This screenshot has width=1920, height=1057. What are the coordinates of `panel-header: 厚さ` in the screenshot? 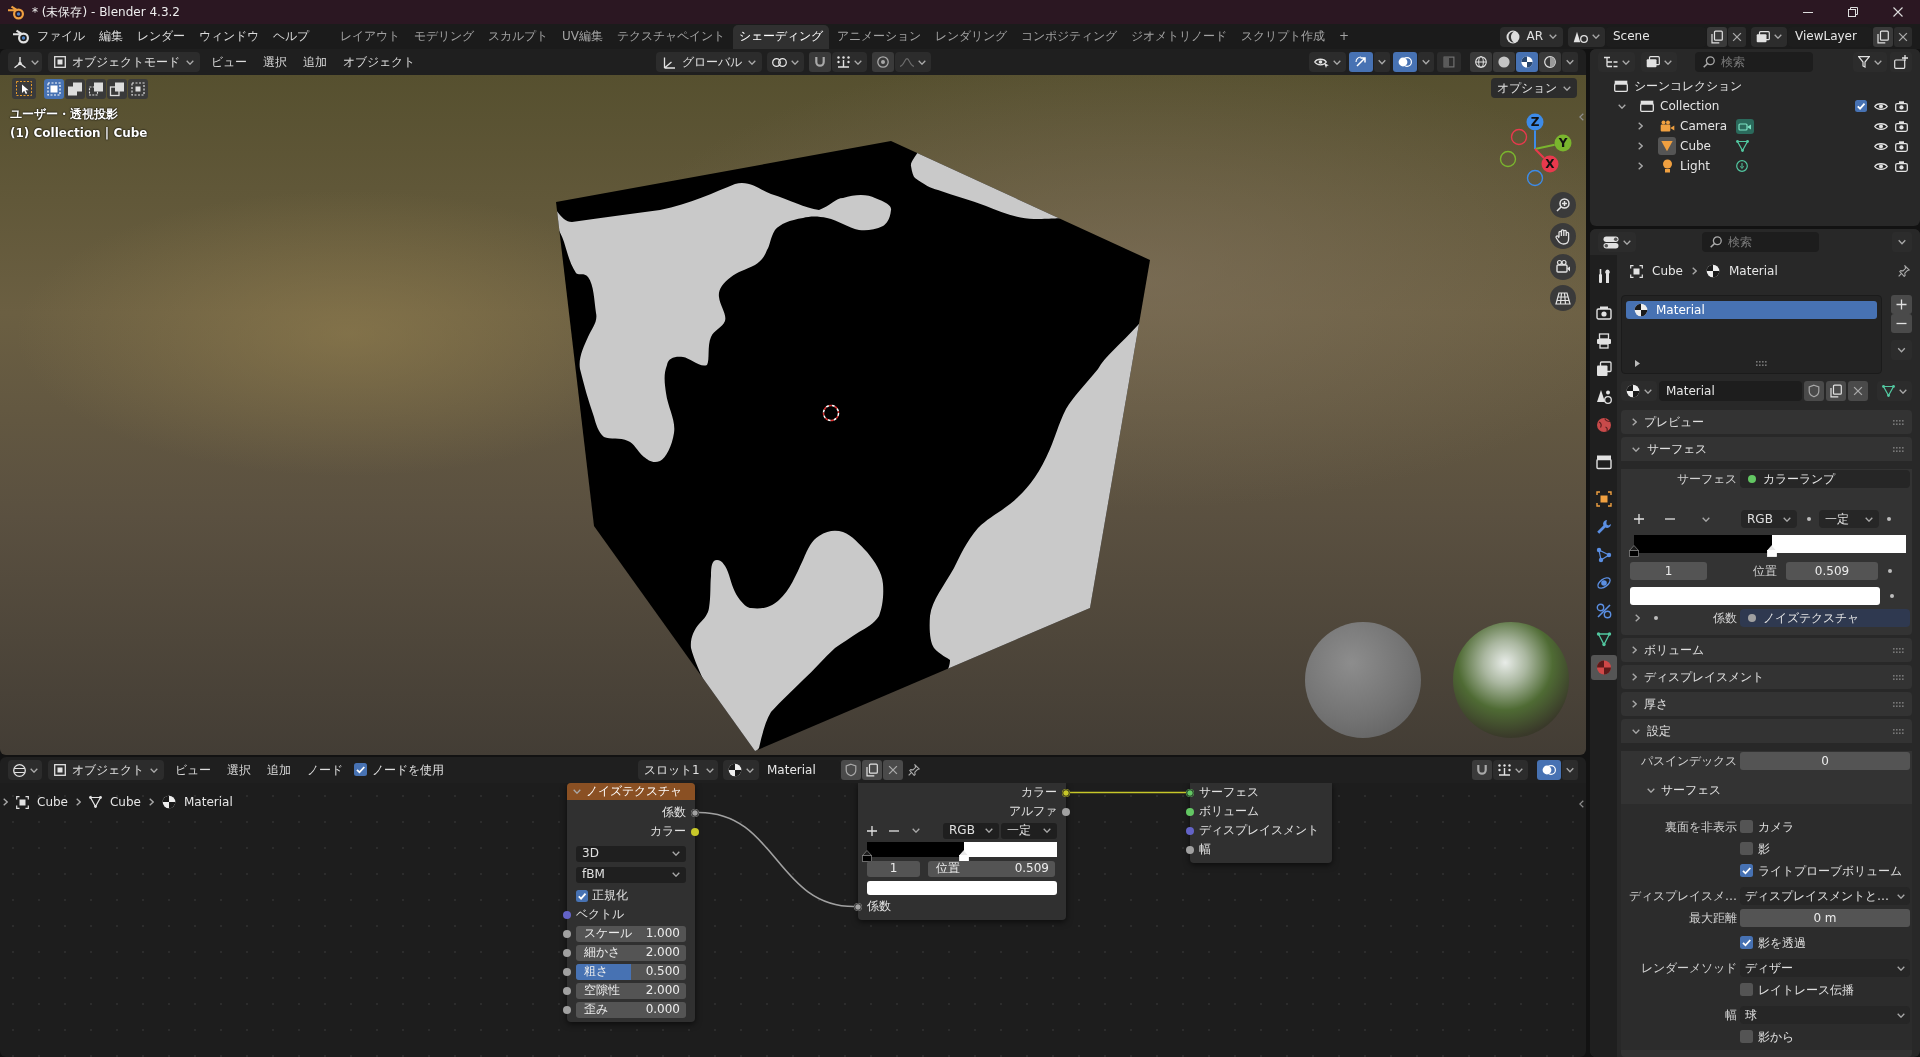 It's located at (1766, 704).